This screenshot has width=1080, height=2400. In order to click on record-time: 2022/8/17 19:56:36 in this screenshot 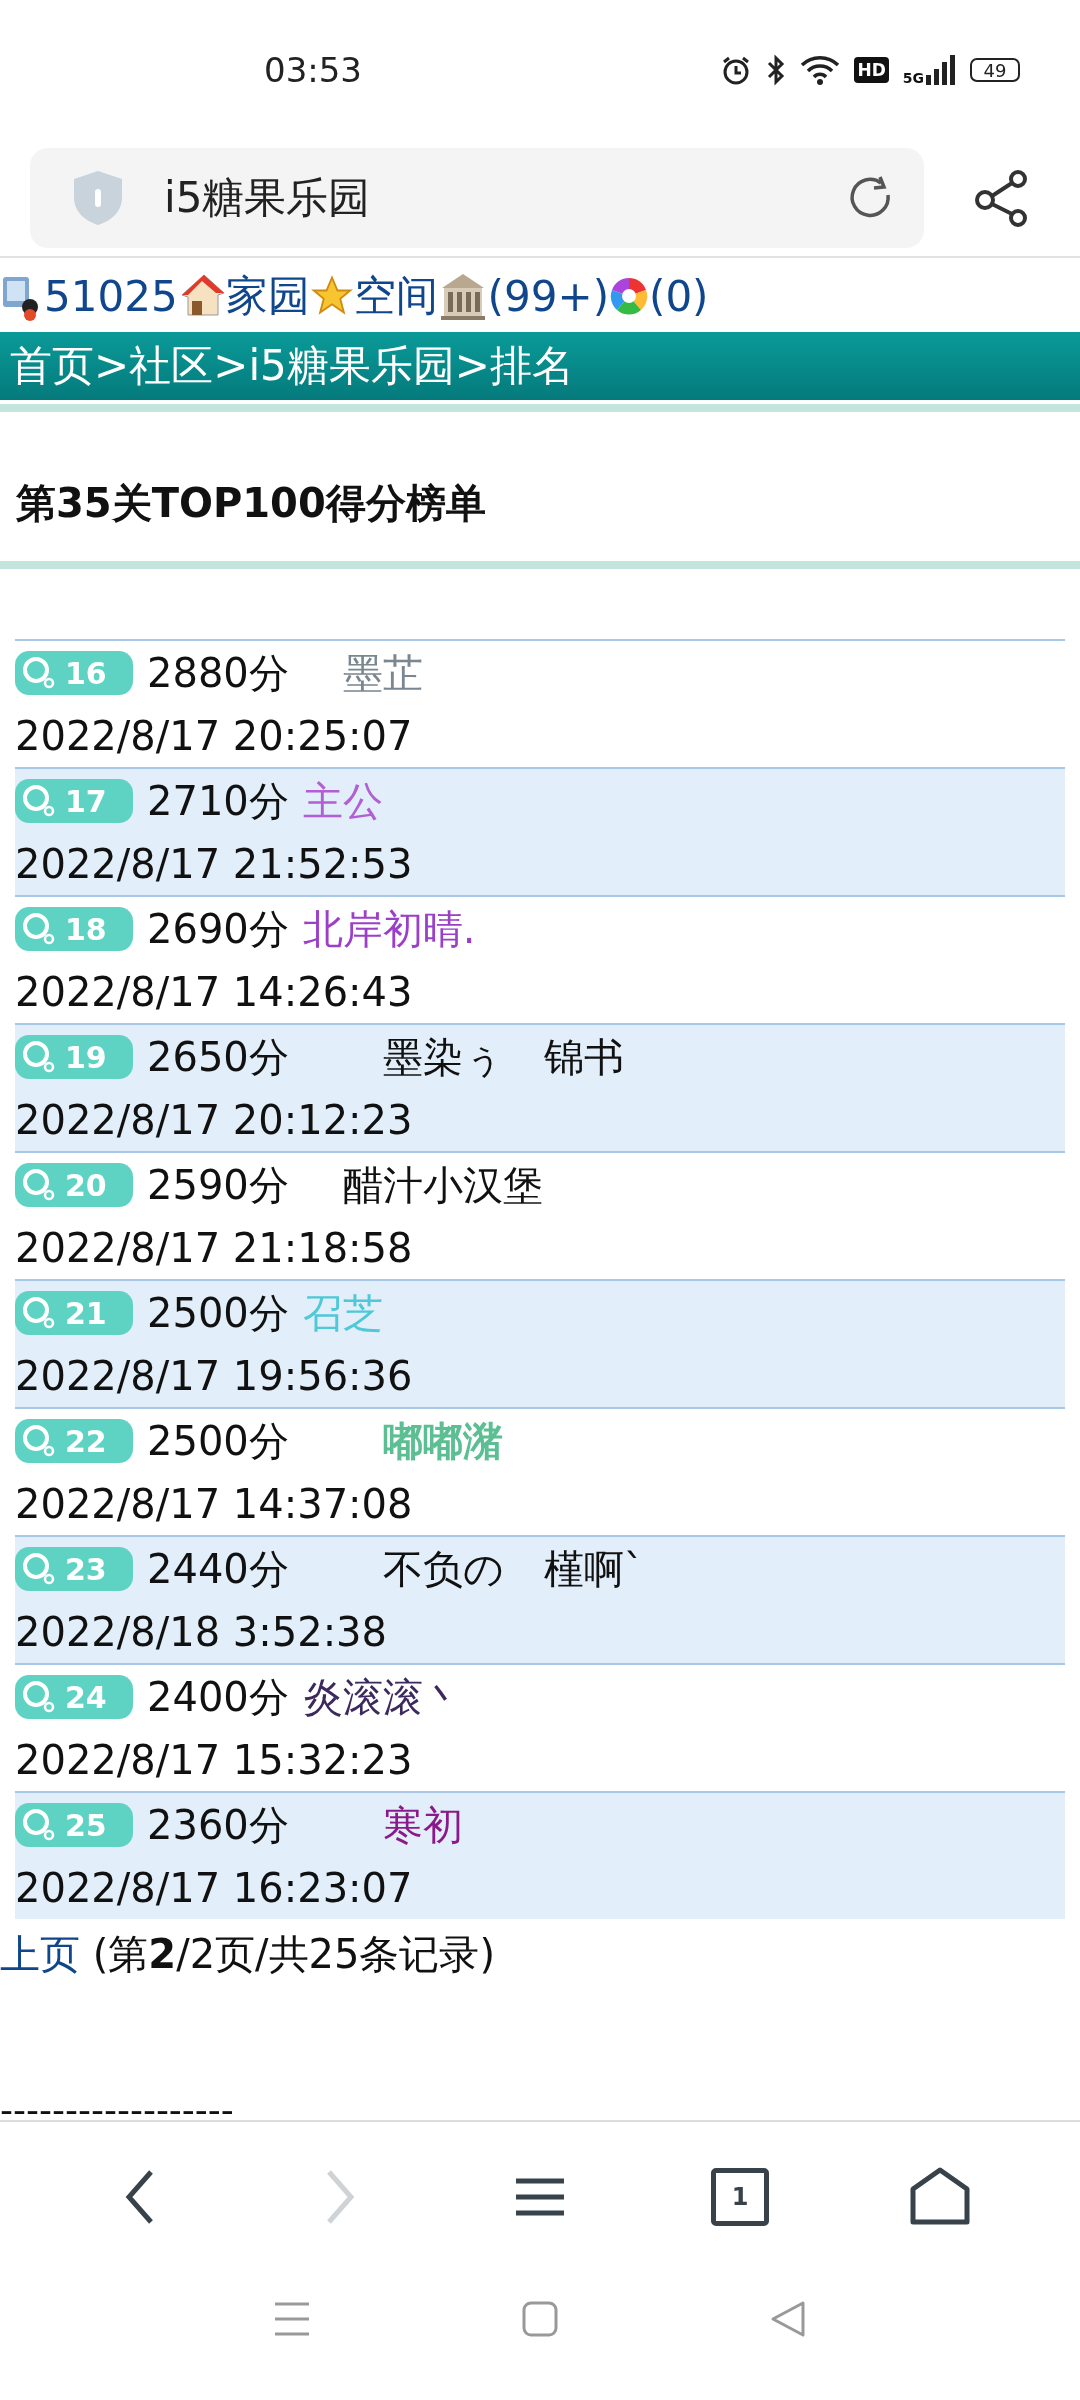, I will do `click(214, 1376)`.